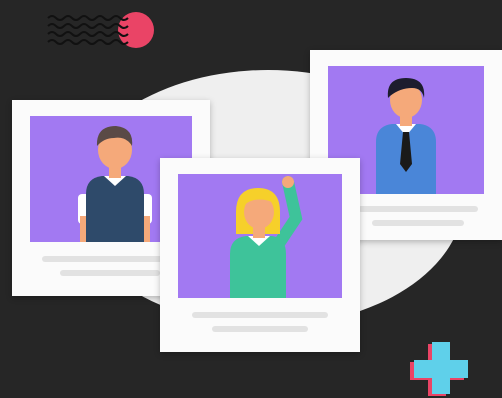 The image size is (502, 398). I want to click on profile-photo, so click(260, 236).